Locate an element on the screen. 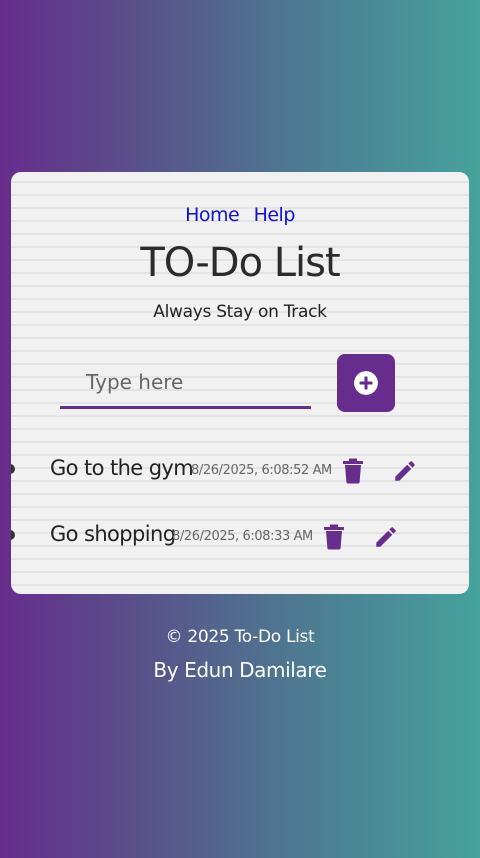 The width and height of the screenshot is (480, 858). add-task-button is located at coordinates (366, 383).